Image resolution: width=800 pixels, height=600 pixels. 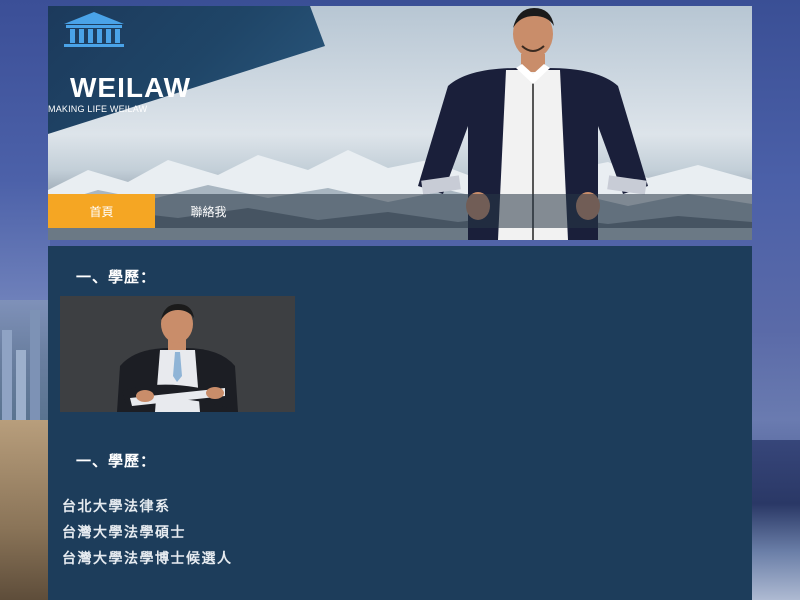 What do you see at coordinates (98, 109) in the screenshot?
I see `brand-slogan: MAKING LIFE WEILAW` at bounding box center [98, 109].